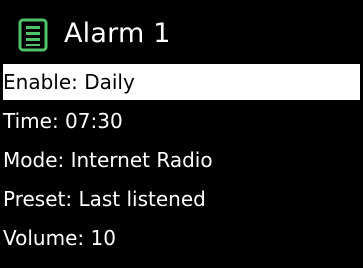  I want to click on menu-item-label: Mode: Internet Radio, so click(108, 160).